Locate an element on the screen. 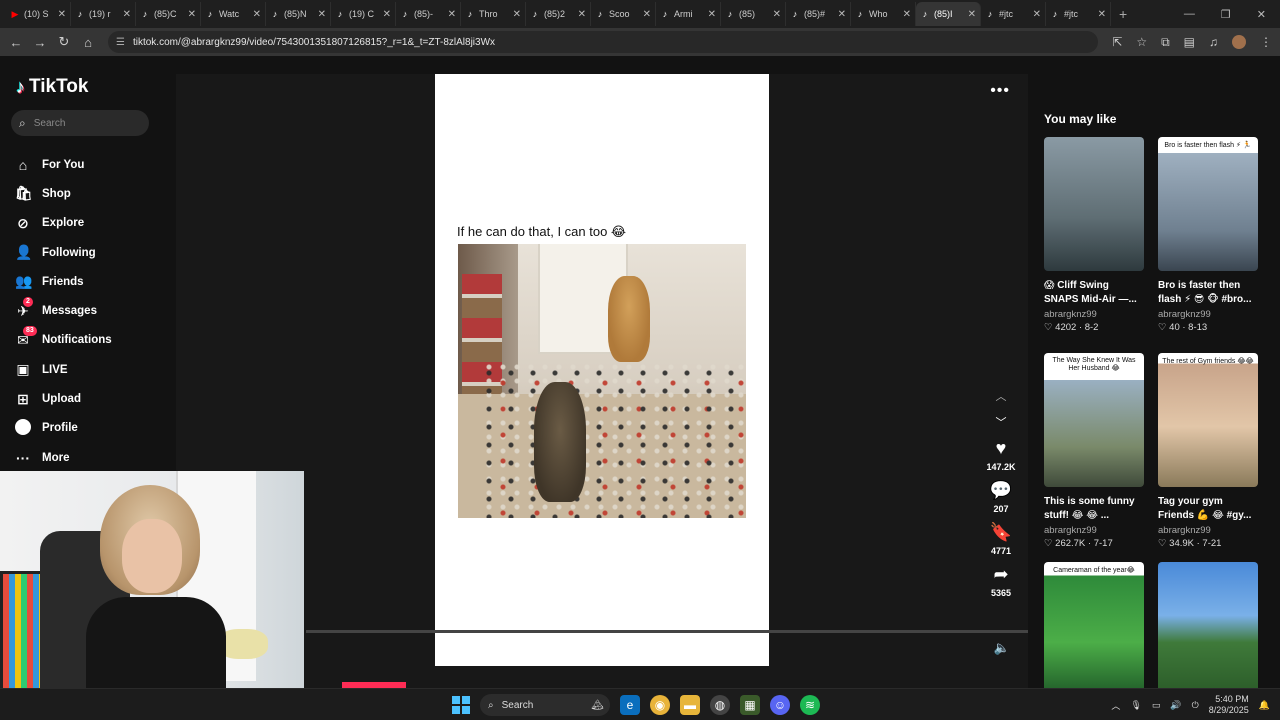 Image resolution: width=1280 pixels, height=720 pixels. recommended-video-card is located at coordinates (1208, 629).